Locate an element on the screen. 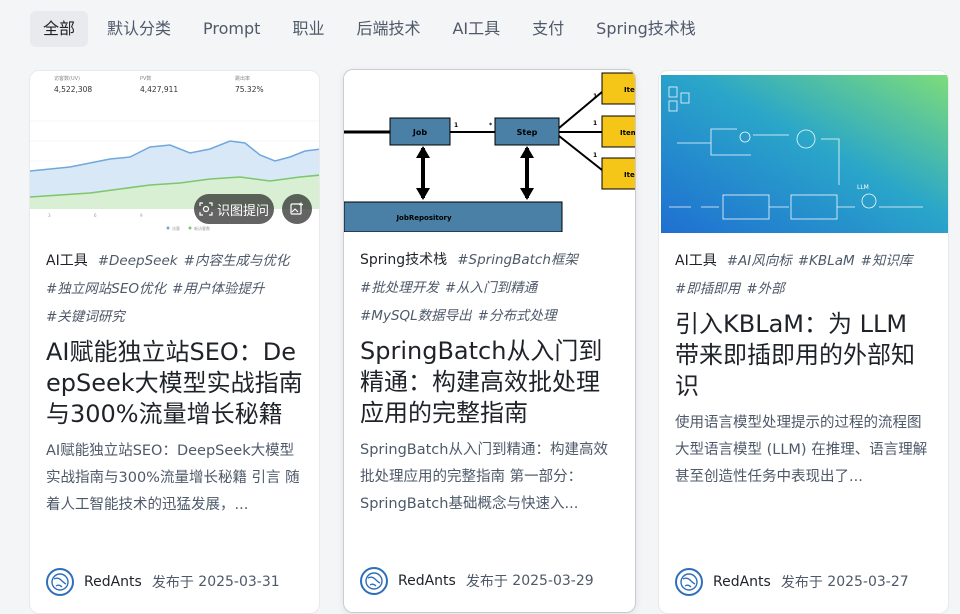 This screenshot has height=614, width=960. stat-value: 4,522,308 is located at coordinates (73, 89).